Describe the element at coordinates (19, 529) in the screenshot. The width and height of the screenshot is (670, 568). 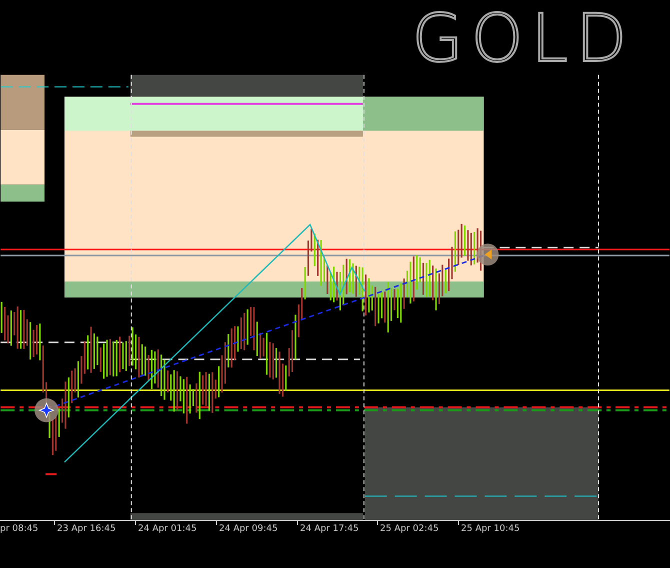
I see `axis-label: pr 08:45` at that location.